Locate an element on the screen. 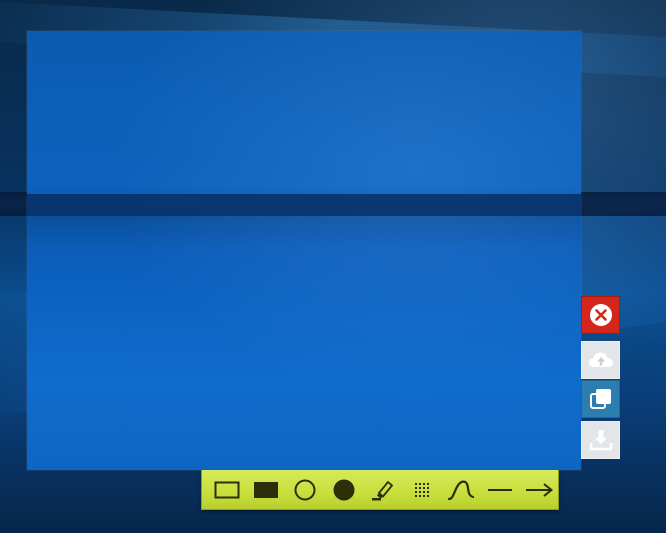 This screenshot has height=533, width=666. filled-rectangle-tool is located at coordinates (266, 490).